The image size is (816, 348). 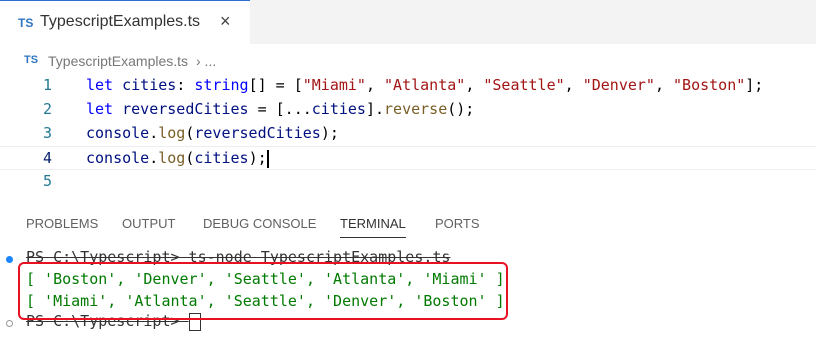 What do you see at coordinates (47, 133) in the screenshot?
I see `line-number: 3` at bounding box center [47, 133].